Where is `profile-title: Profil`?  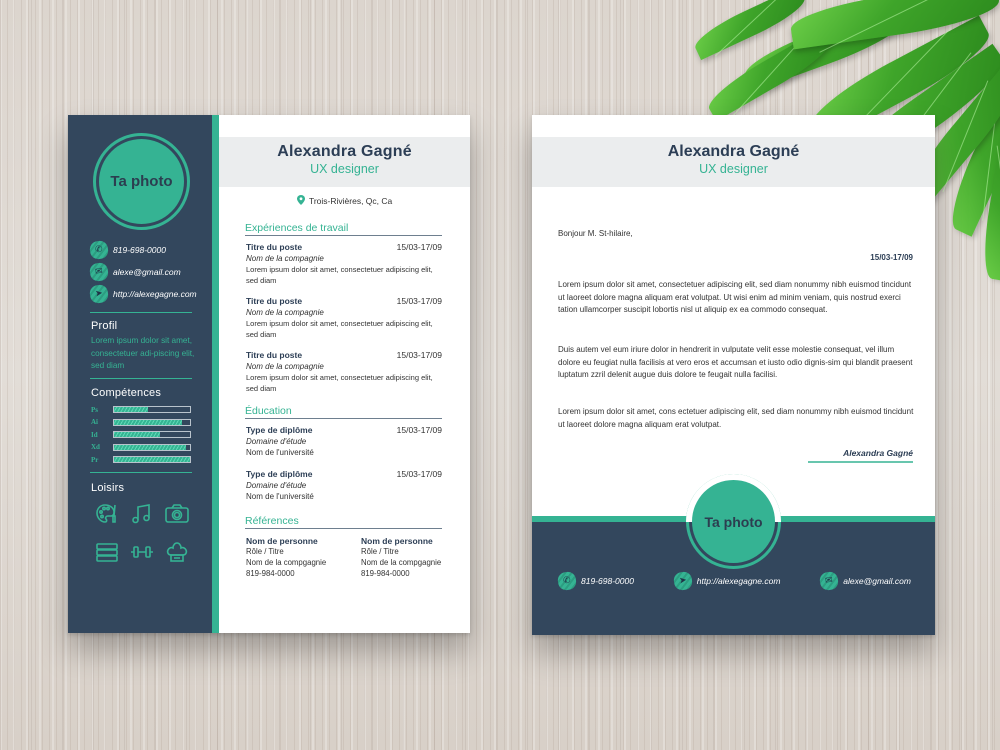 profile-title: Profil is located at coordinates (104, 326).